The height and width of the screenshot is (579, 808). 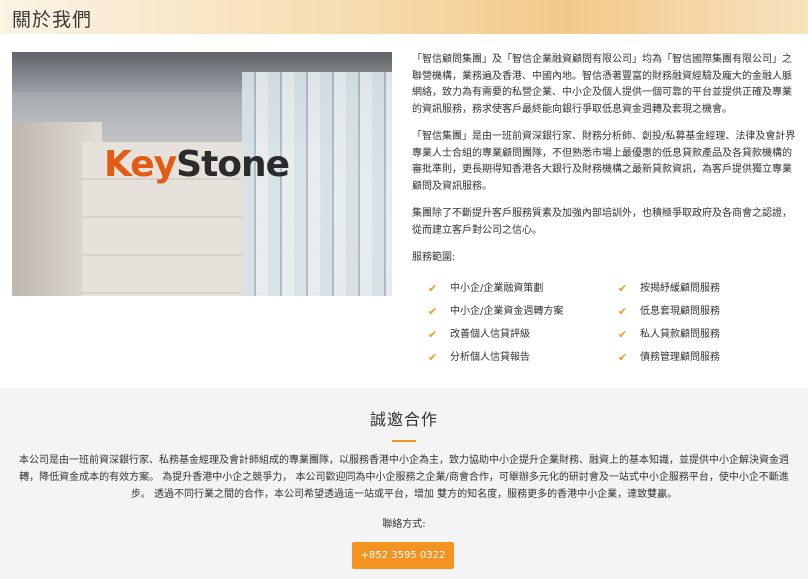 I want to click on service-scope-label: 服務範圍:, so click(x=434, y=257).